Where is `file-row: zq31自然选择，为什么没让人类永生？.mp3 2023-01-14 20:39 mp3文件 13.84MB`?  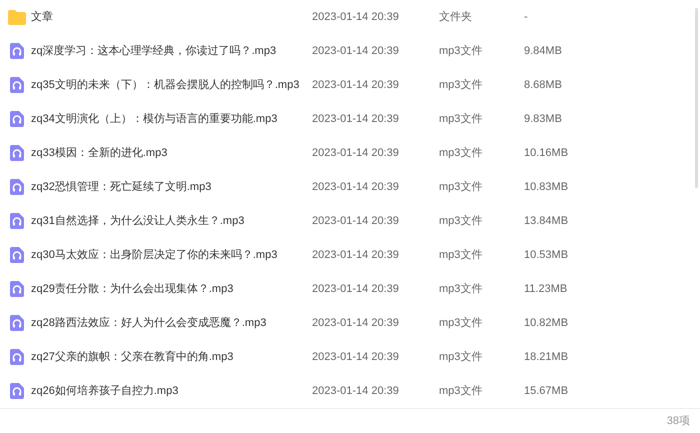
file-row: zq31自然选择，为什么没让人类永生？.mp3 2023-01-14 20:39 mp3文件 13.84MB is located at coordinates (347, 221).